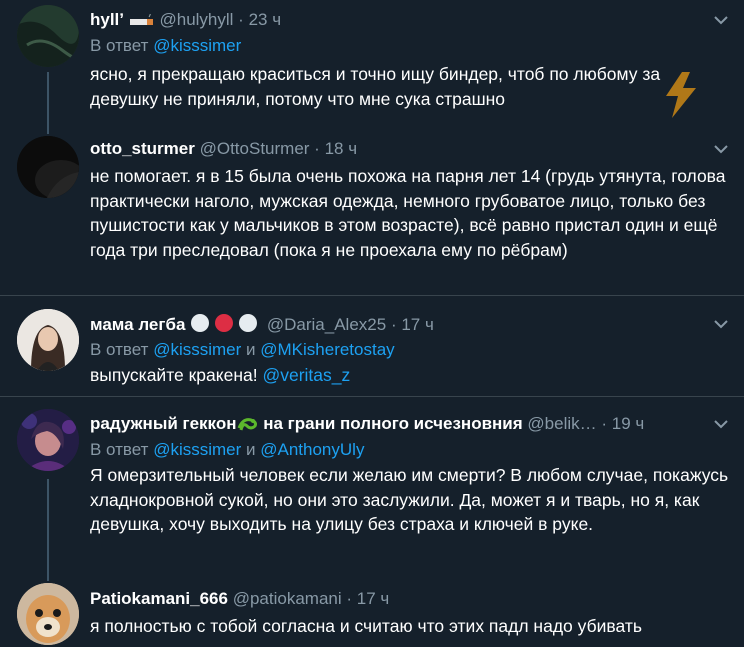 This screenshot has width=744, height=647. I want to click on reply-mention: @AnthonyUly, so click(312, 449).